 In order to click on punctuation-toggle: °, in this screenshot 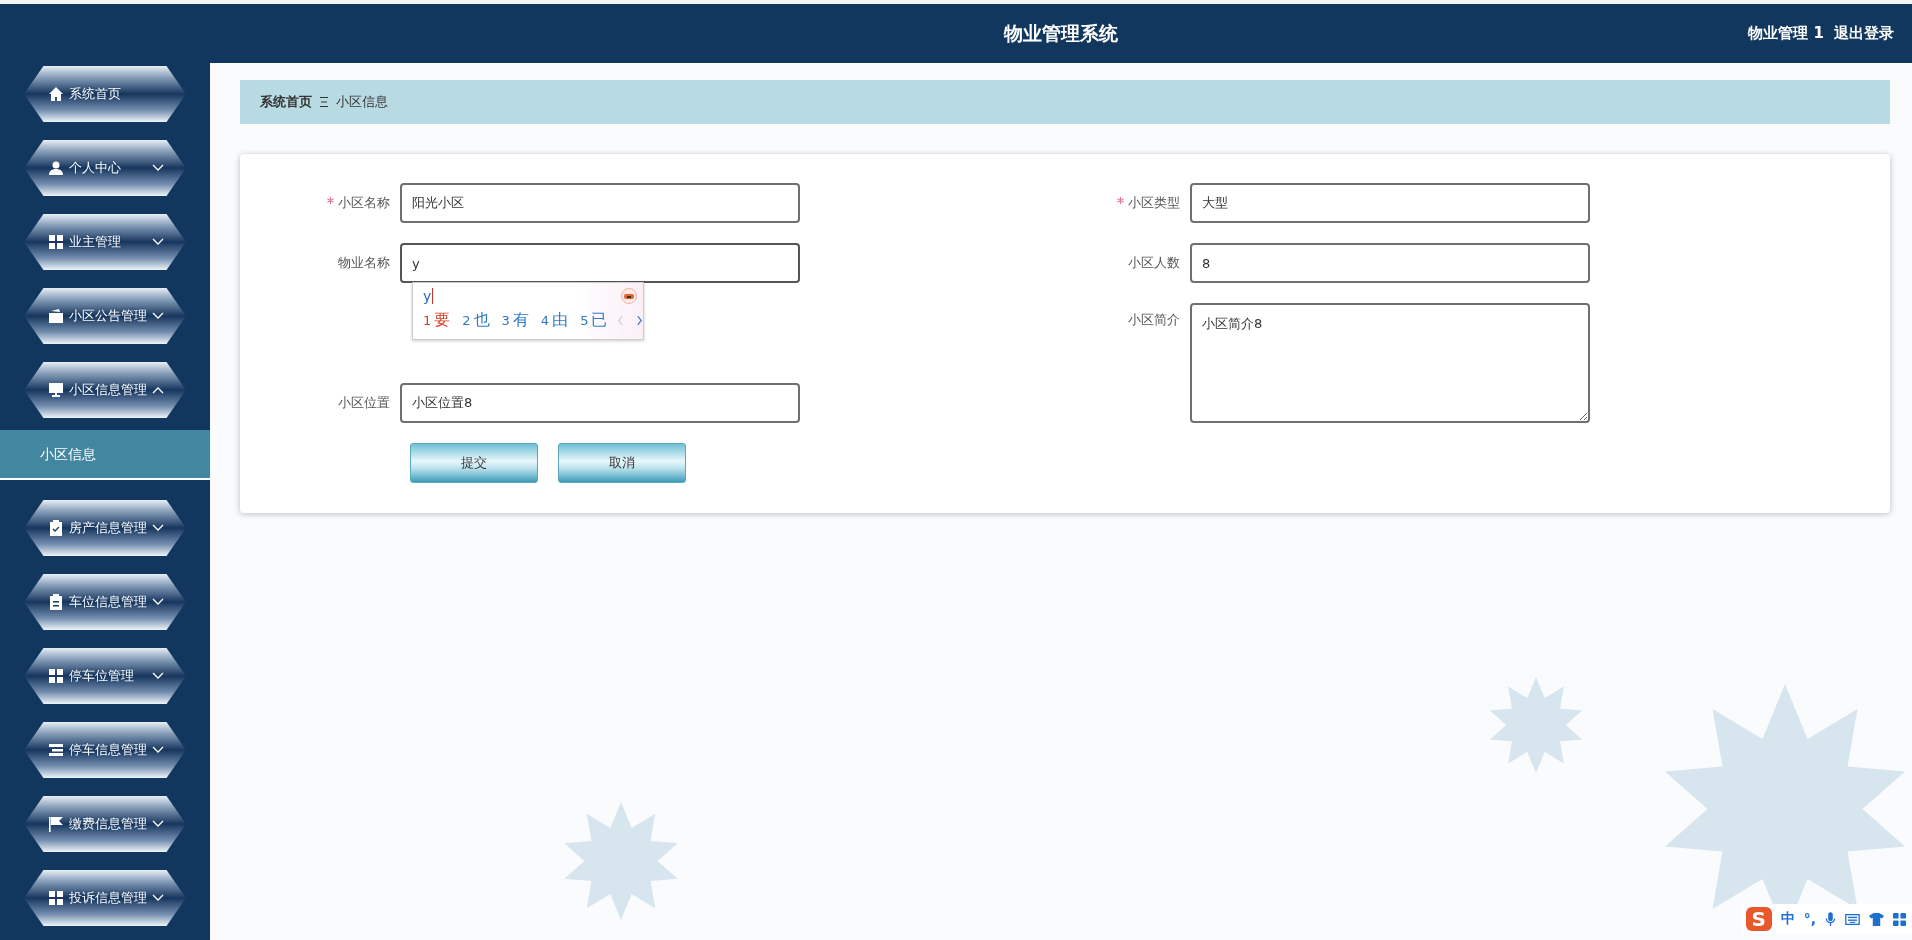, I will do `click(1809, 919)`.